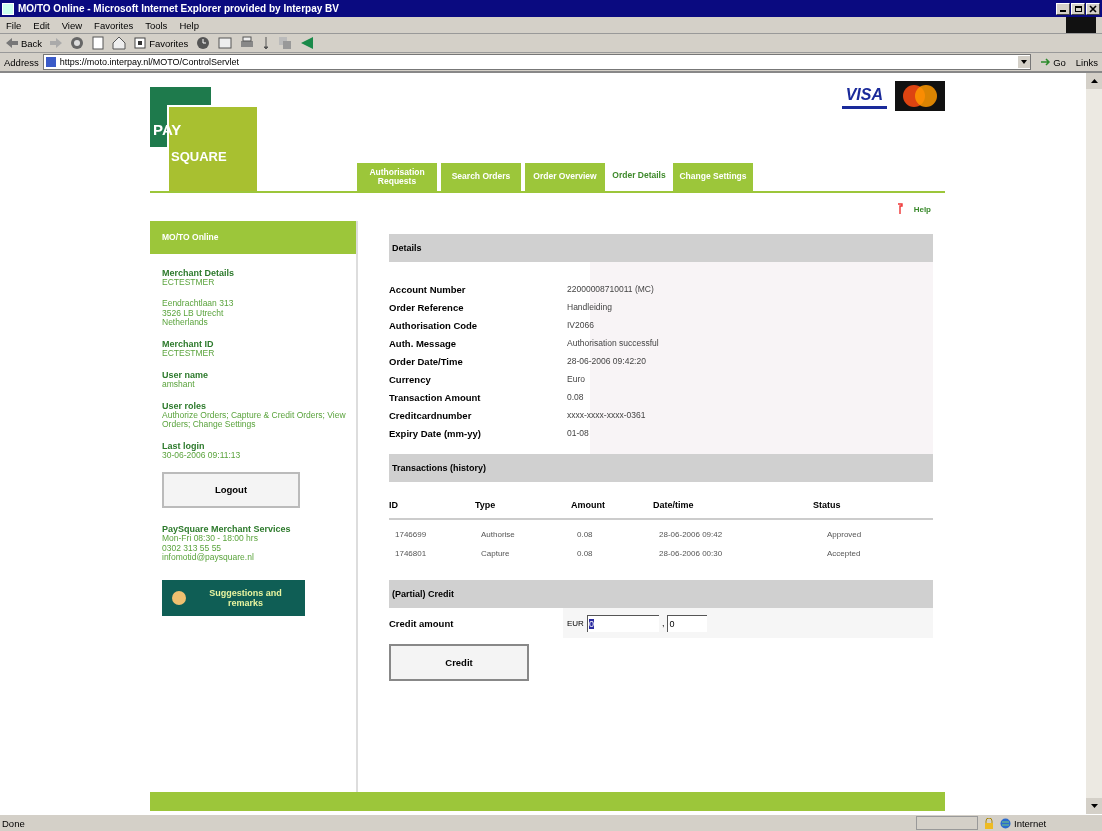  I want to click on field-value: Authorisation successful, so click(613, 343).